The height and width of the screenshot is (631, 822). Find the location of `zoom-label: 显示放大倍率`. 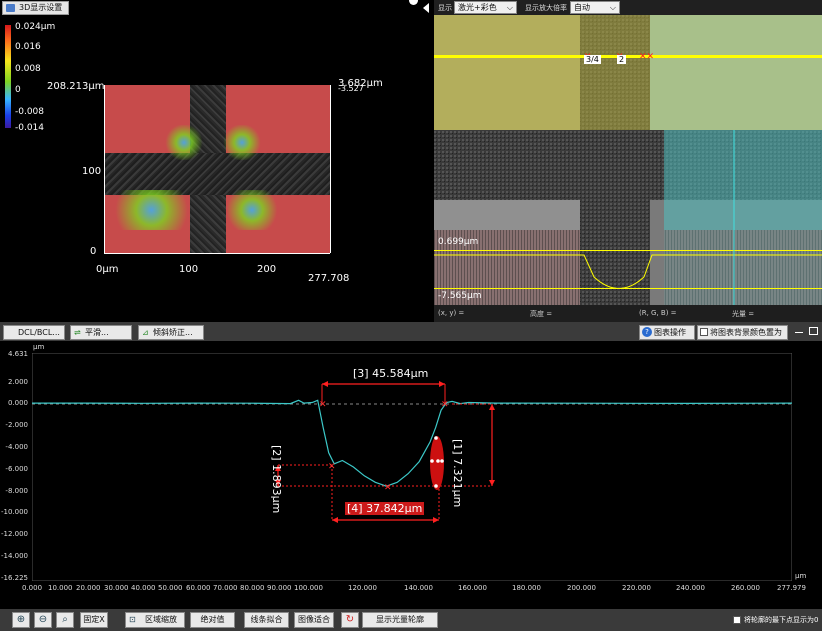

zoom-label: 显示放大倍率 is located at coordinates (546, 8).